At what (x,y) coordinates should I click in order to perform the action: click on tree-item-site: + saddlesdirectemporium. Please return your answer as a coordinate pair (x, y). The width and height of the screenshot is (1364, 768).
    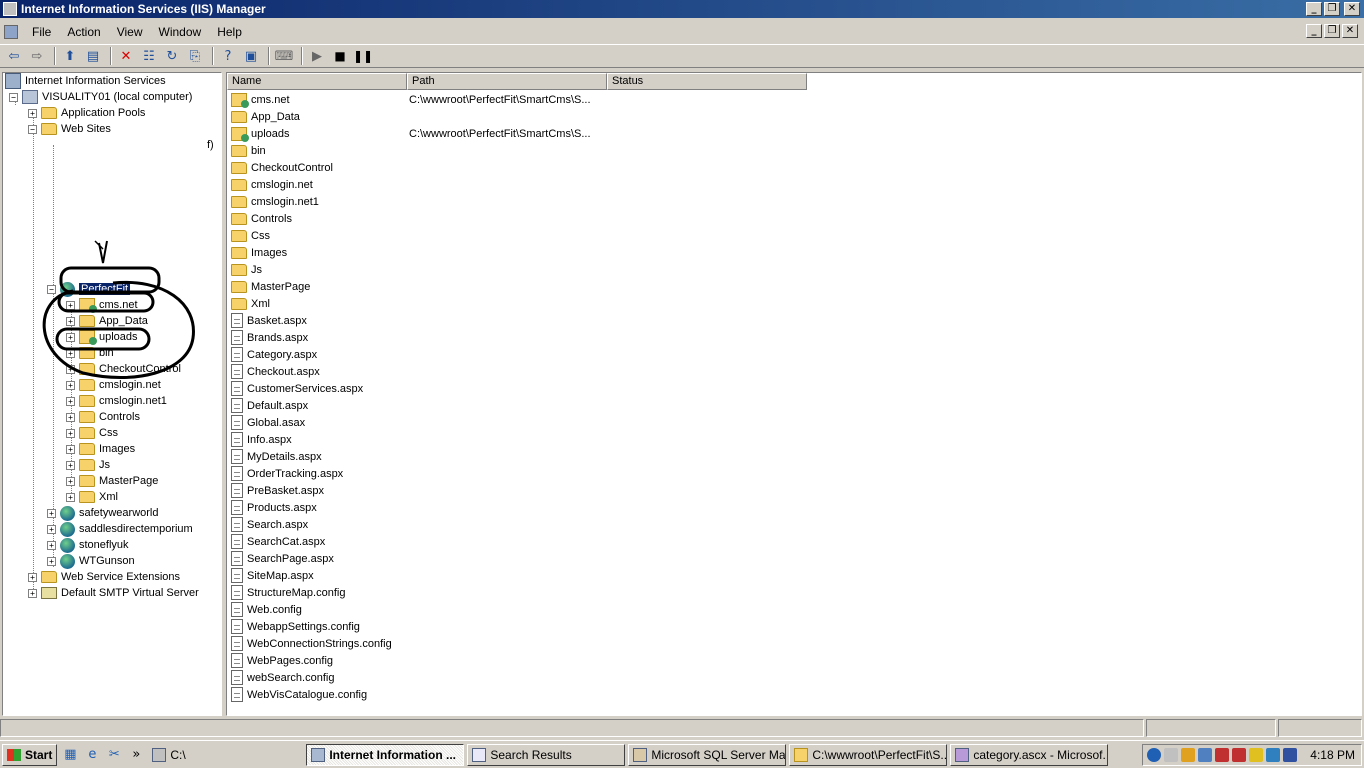
    Looking at the image, I should click on (120, 529).